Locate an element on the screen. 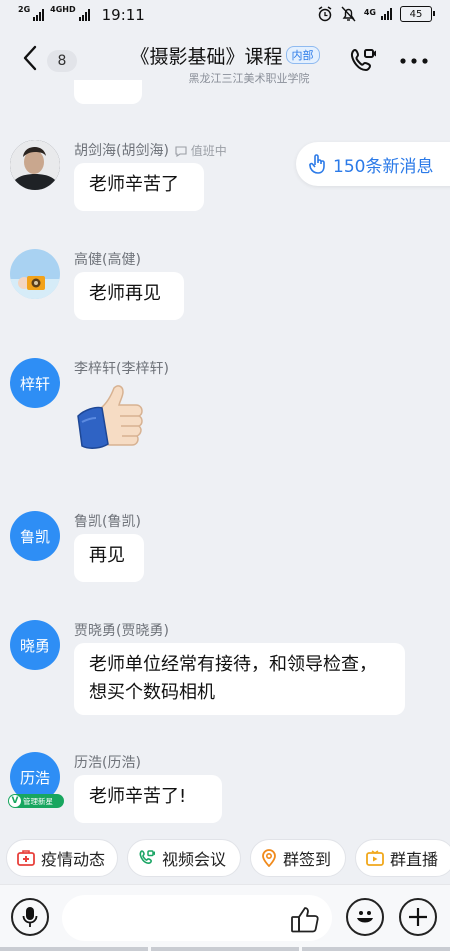 This screenshot has height=951, width=450. message-bubble-partial is located at coordinates (108, 92).